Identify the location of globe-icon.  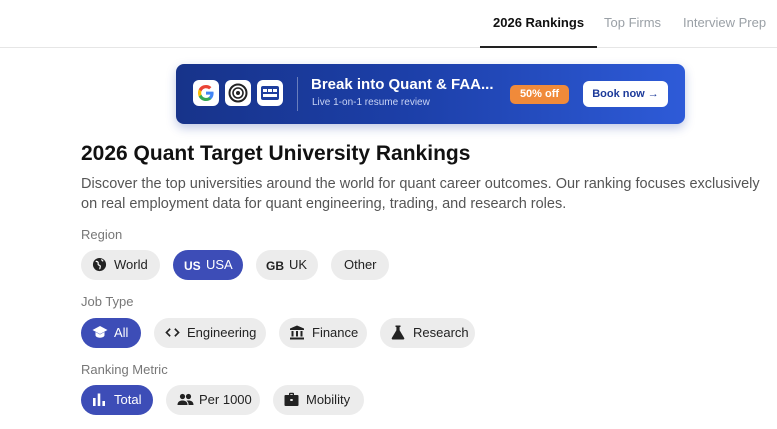
(99, 264).